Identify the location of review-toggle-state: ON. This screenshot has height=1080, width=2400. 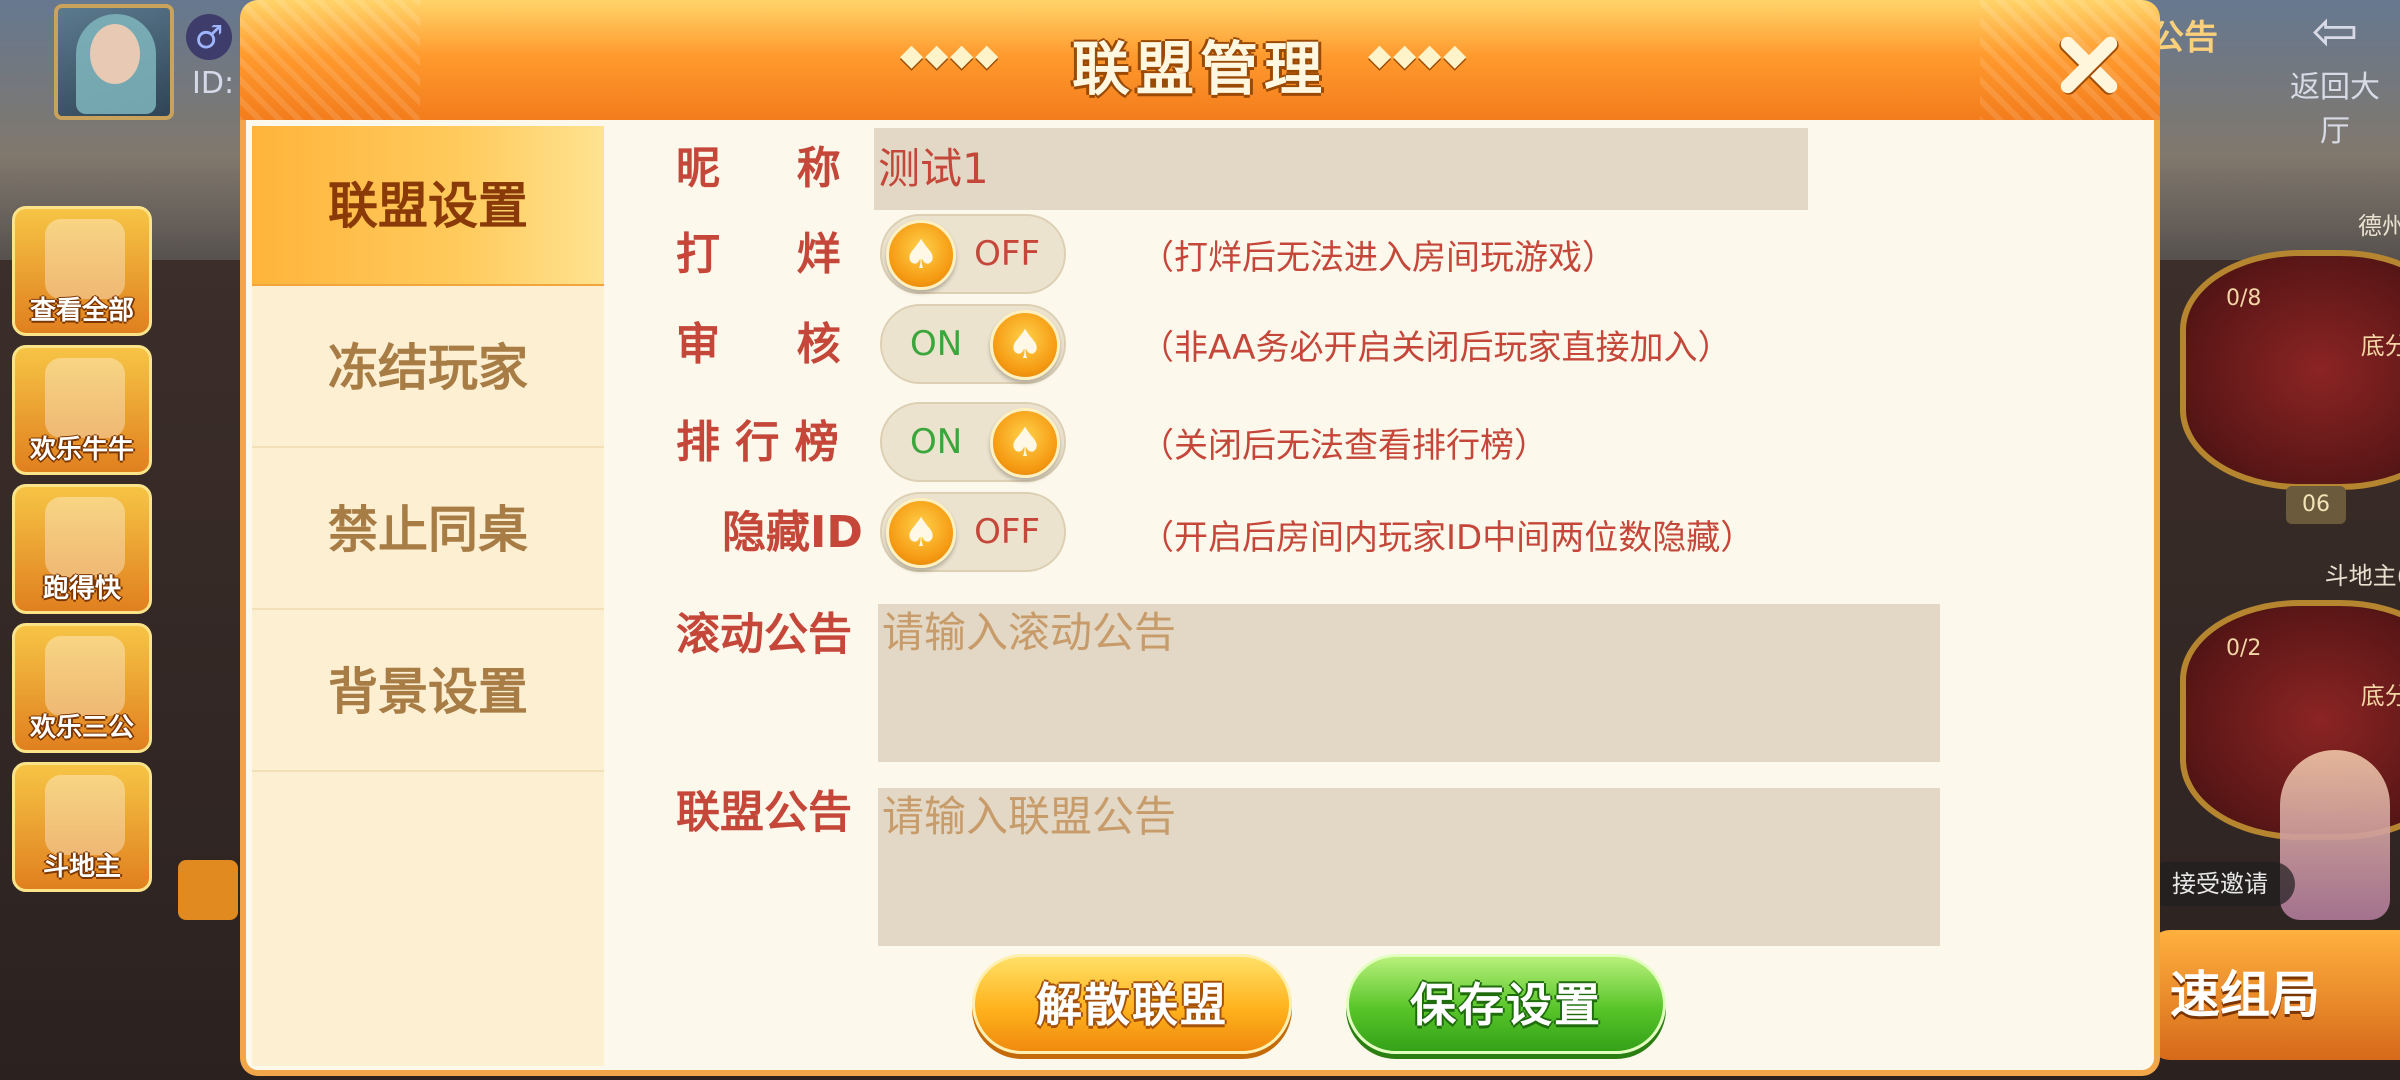
(936, 344).